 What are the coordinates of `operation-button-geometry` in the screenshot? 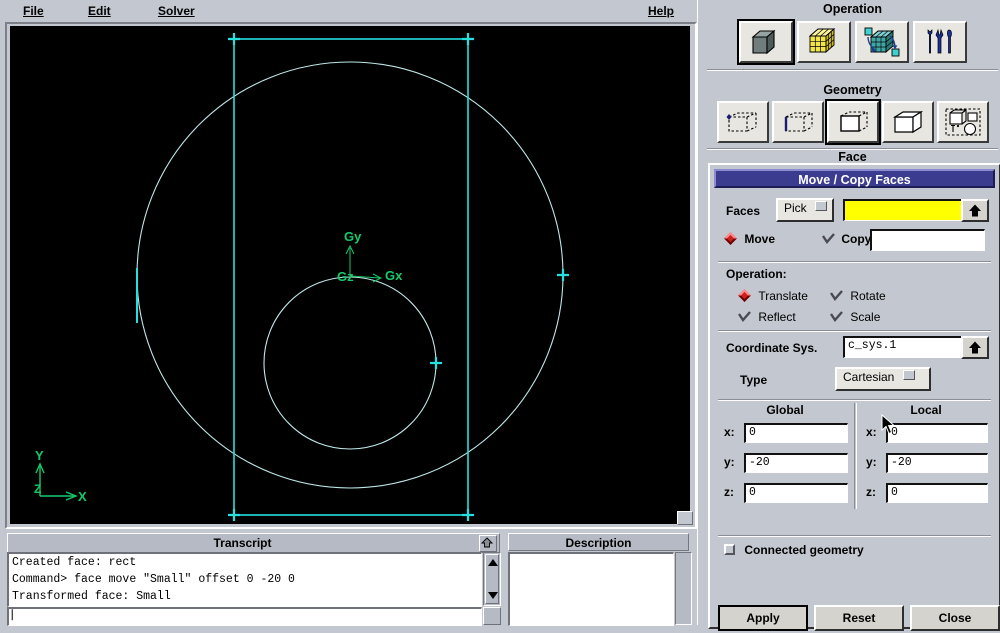 It's located at (765, 42).